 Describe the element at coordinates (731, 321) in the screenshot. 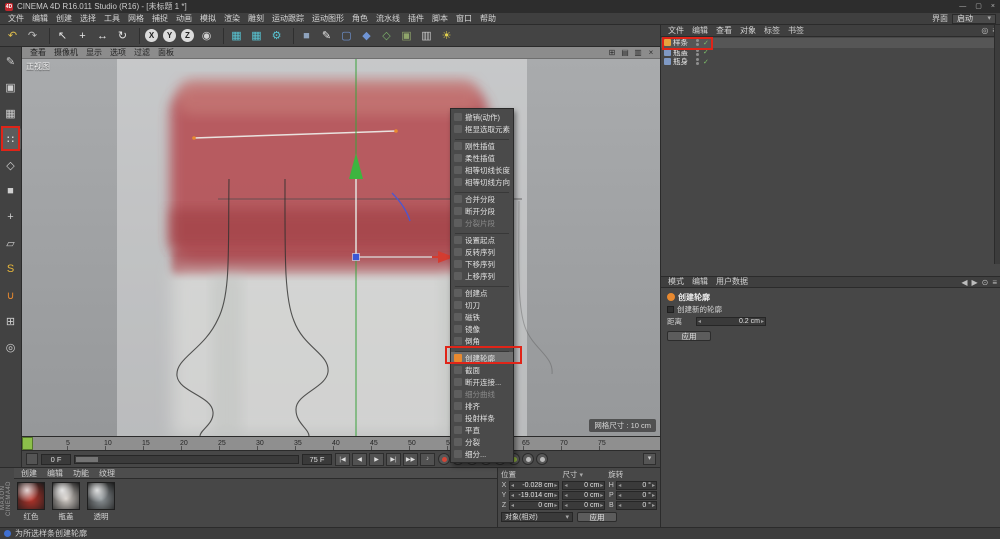

I see `distance-field: ◂ 0.2 cm ▸` at that location.